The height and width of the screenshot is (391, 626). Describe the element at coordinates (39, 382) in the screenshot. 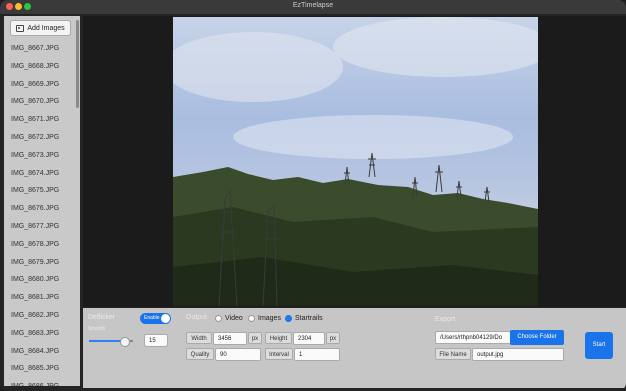

I see `file-list-item: IMG_8686.JPG` at that location.